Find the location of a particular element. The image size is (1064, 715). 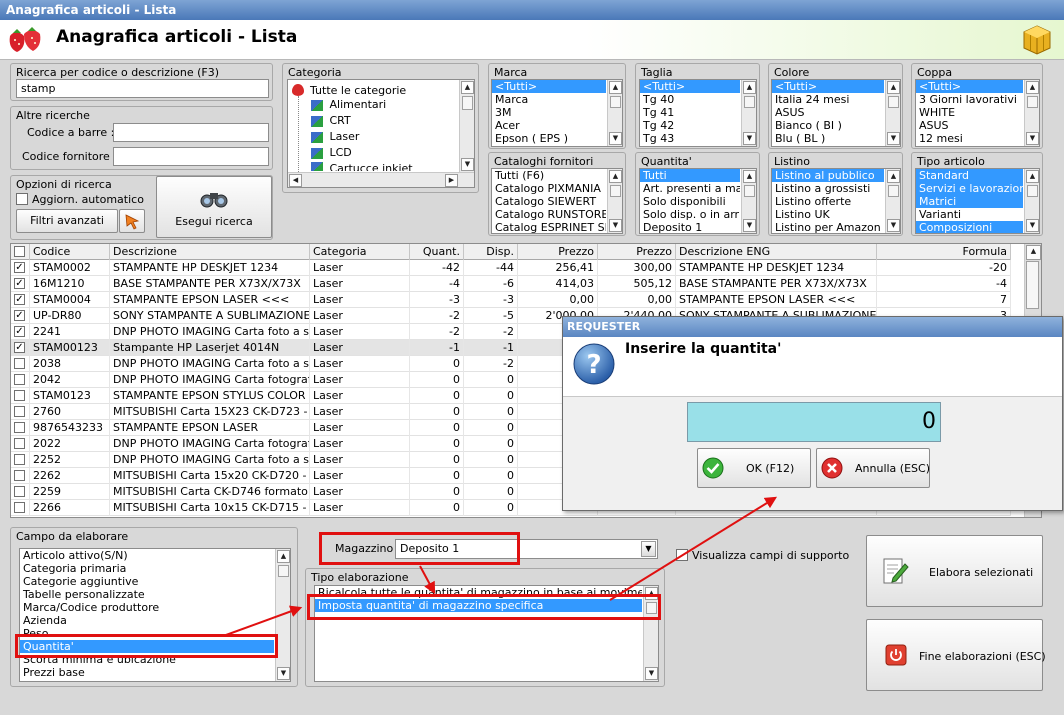

barcode-input is located at coordinates (191, 132).